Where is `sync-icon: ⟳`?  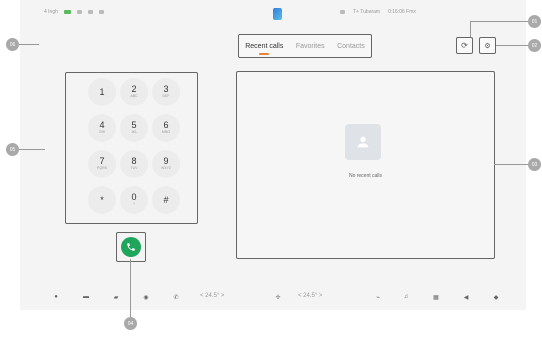
sync-icon: ⟳ is located at coordinates (464, 45).